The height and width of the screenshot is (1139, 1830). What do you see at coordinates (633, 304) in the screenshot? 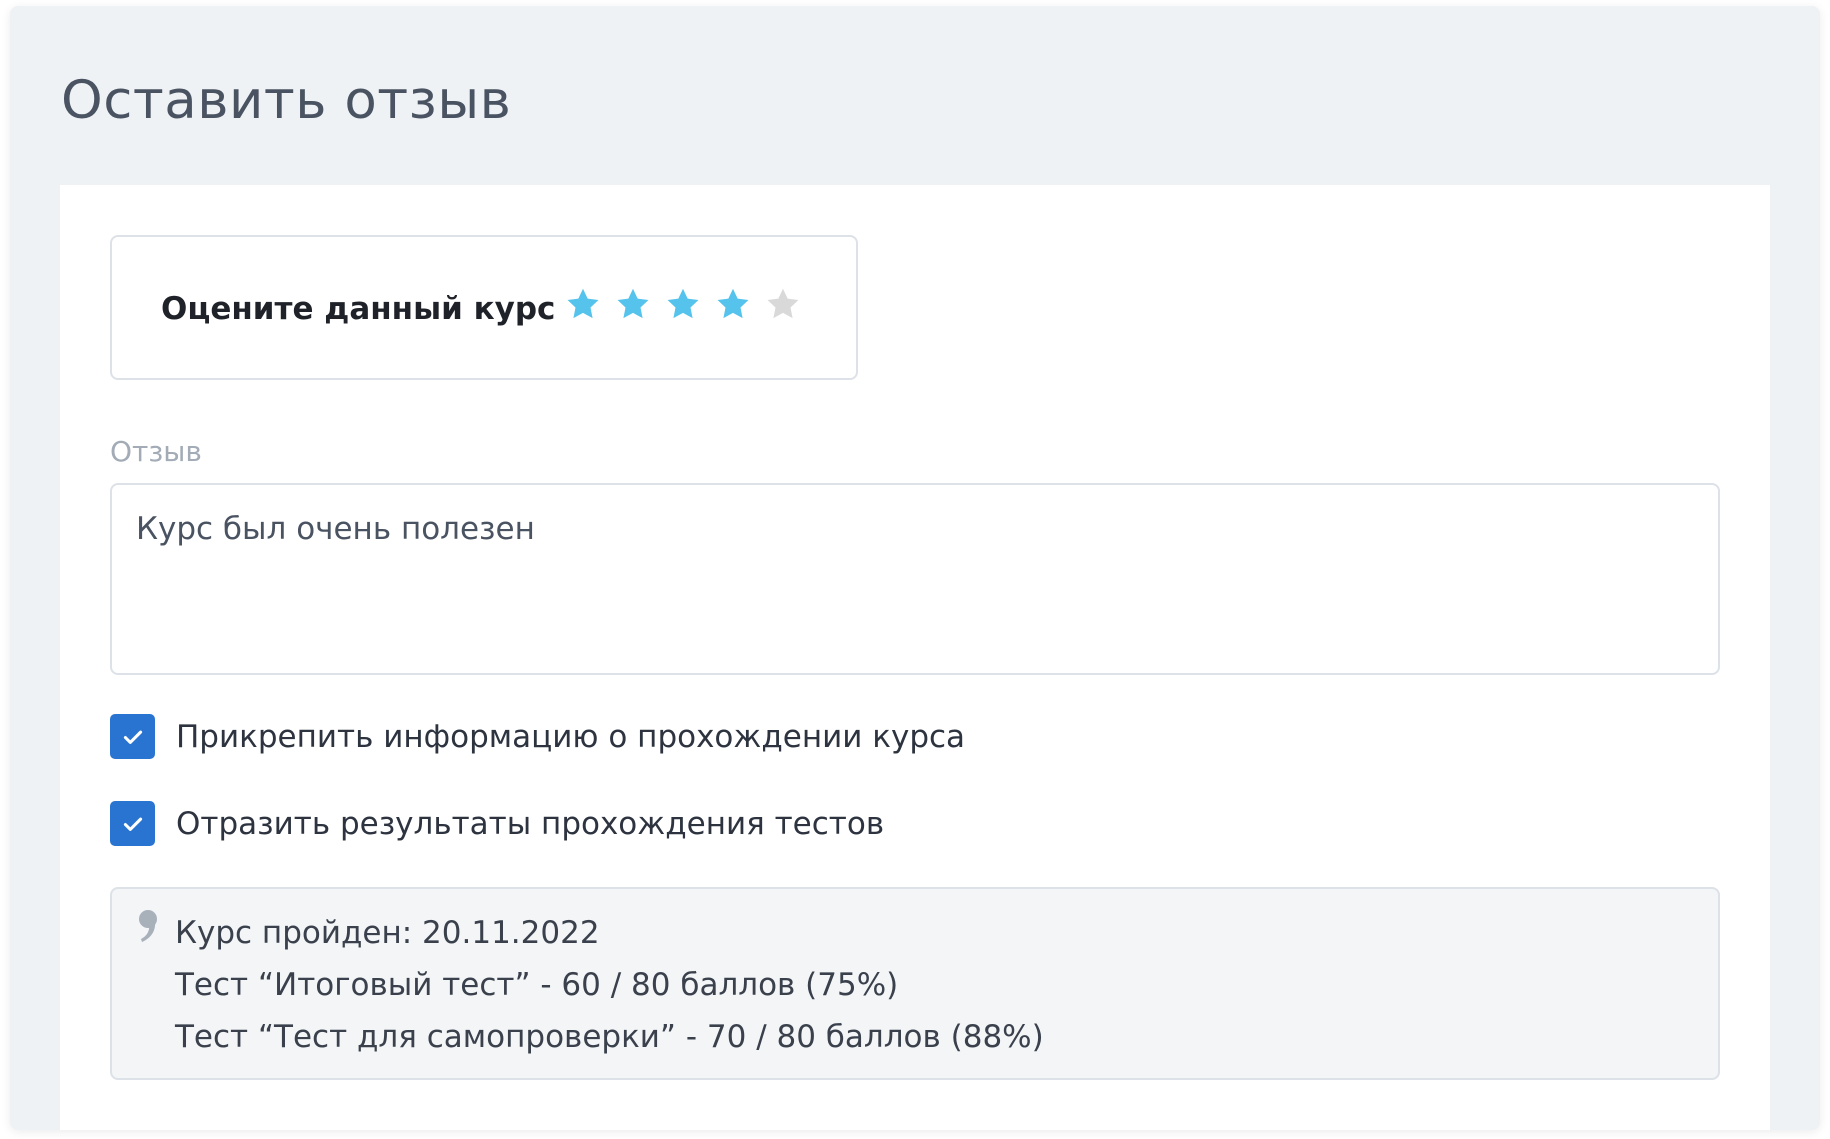
I see `star-2-icon` at bounding box center [633, 304].